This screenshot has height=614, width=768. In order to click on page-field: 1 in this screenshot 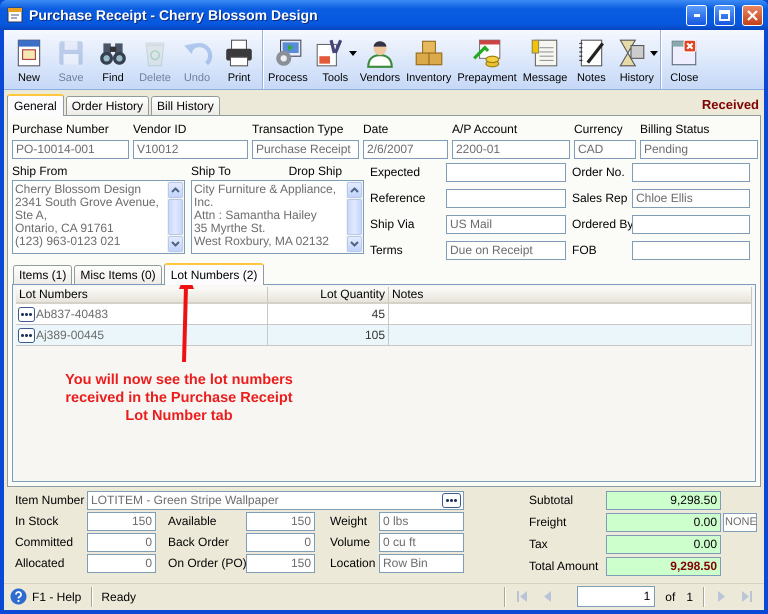, I will do `click(616, 596)`.